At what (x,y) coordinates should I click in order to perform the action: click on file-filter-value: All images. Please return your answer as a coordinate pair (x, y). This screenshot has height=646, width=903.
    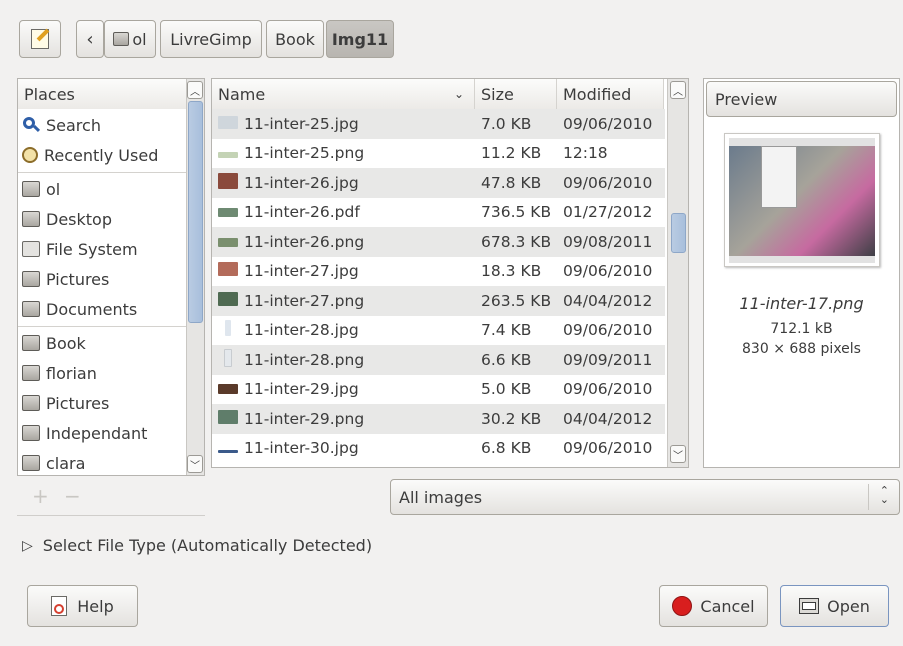
    Looking at the image, I should click on (441, 497).